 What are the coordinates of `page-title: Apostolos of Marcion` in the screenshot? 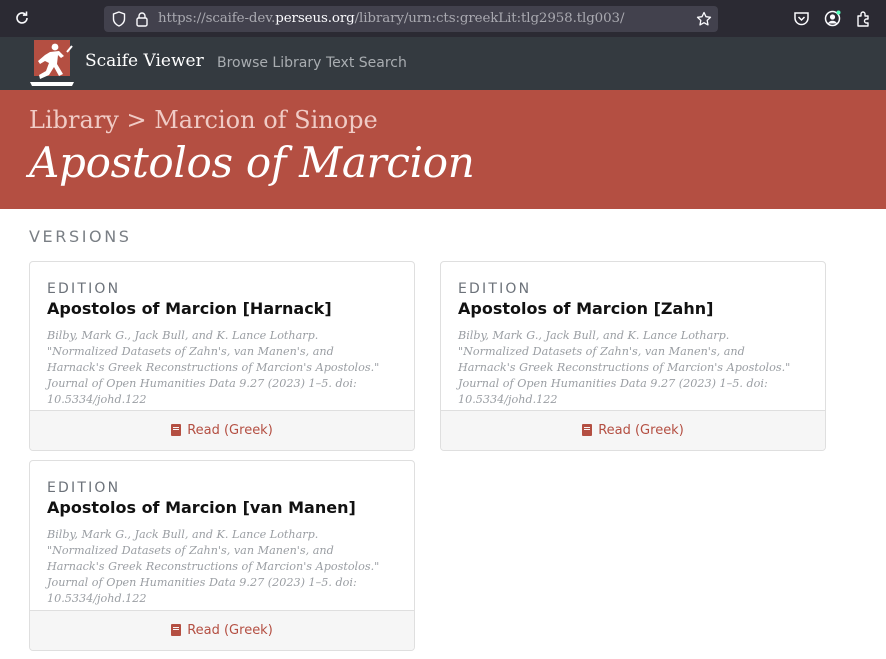 It's located at (252, 162).